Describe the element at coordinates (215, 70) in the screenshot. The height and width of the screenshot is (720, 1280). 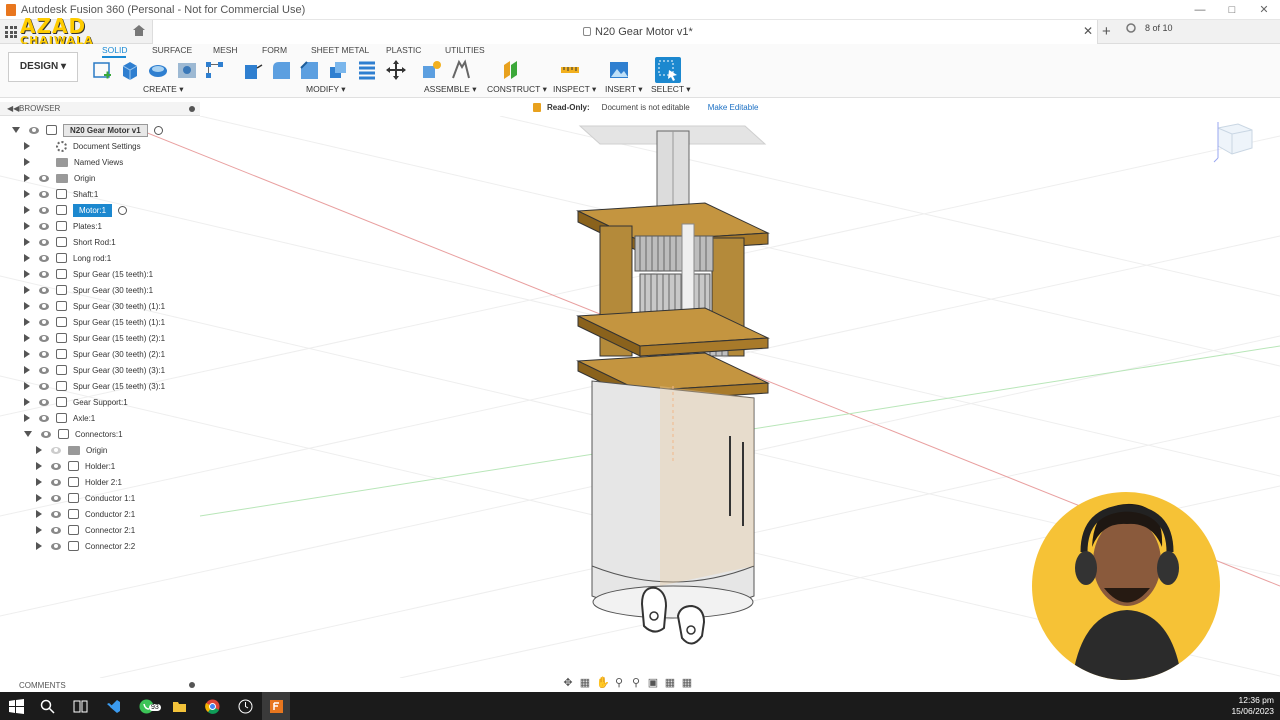
I see `pattern-icon` at that location.